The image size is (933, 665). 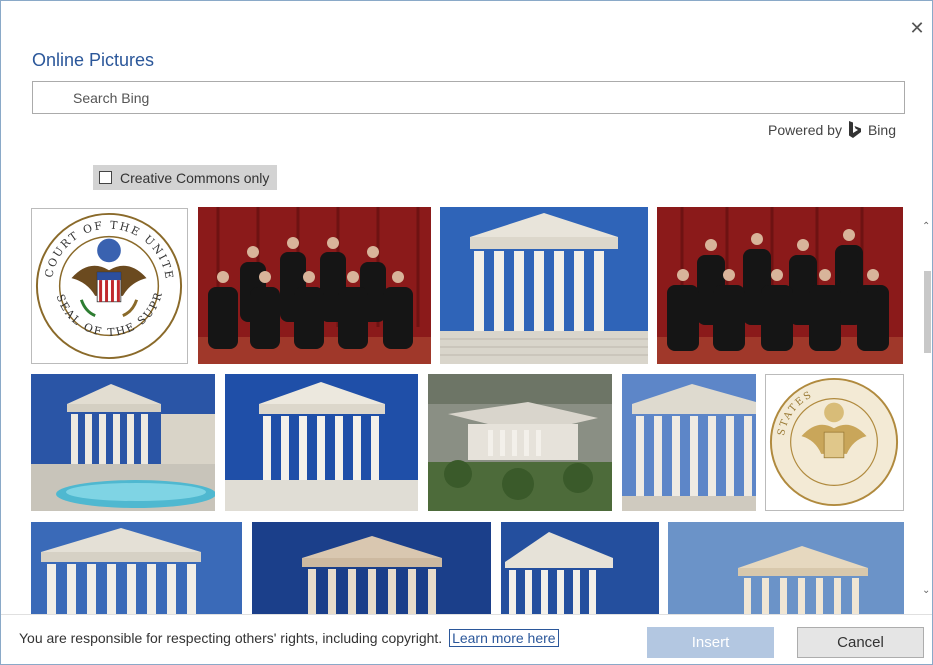 What do you see at coordinates (926, 410) in the screenshot?
I see `results-scrollbar: ⌃ ⌄` at bounding box center [926, 410].